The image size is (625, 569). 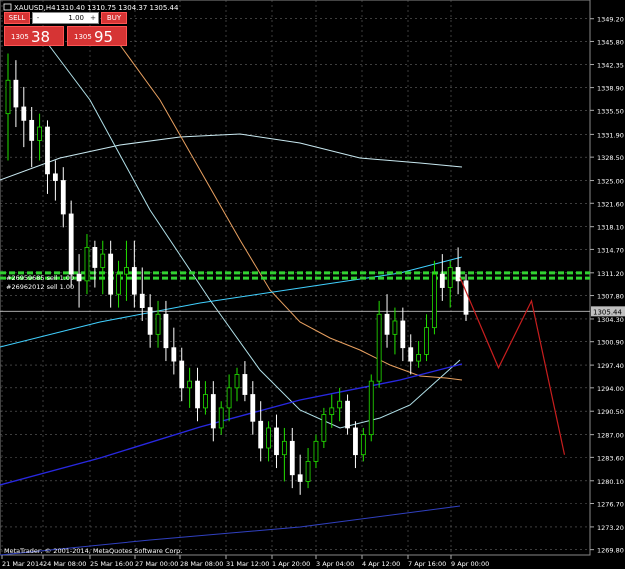 What do you see at coordinates (610, 42) in the screenshot?
I see `y-tick-label: 1345.80` at bounding box center [610, 42].